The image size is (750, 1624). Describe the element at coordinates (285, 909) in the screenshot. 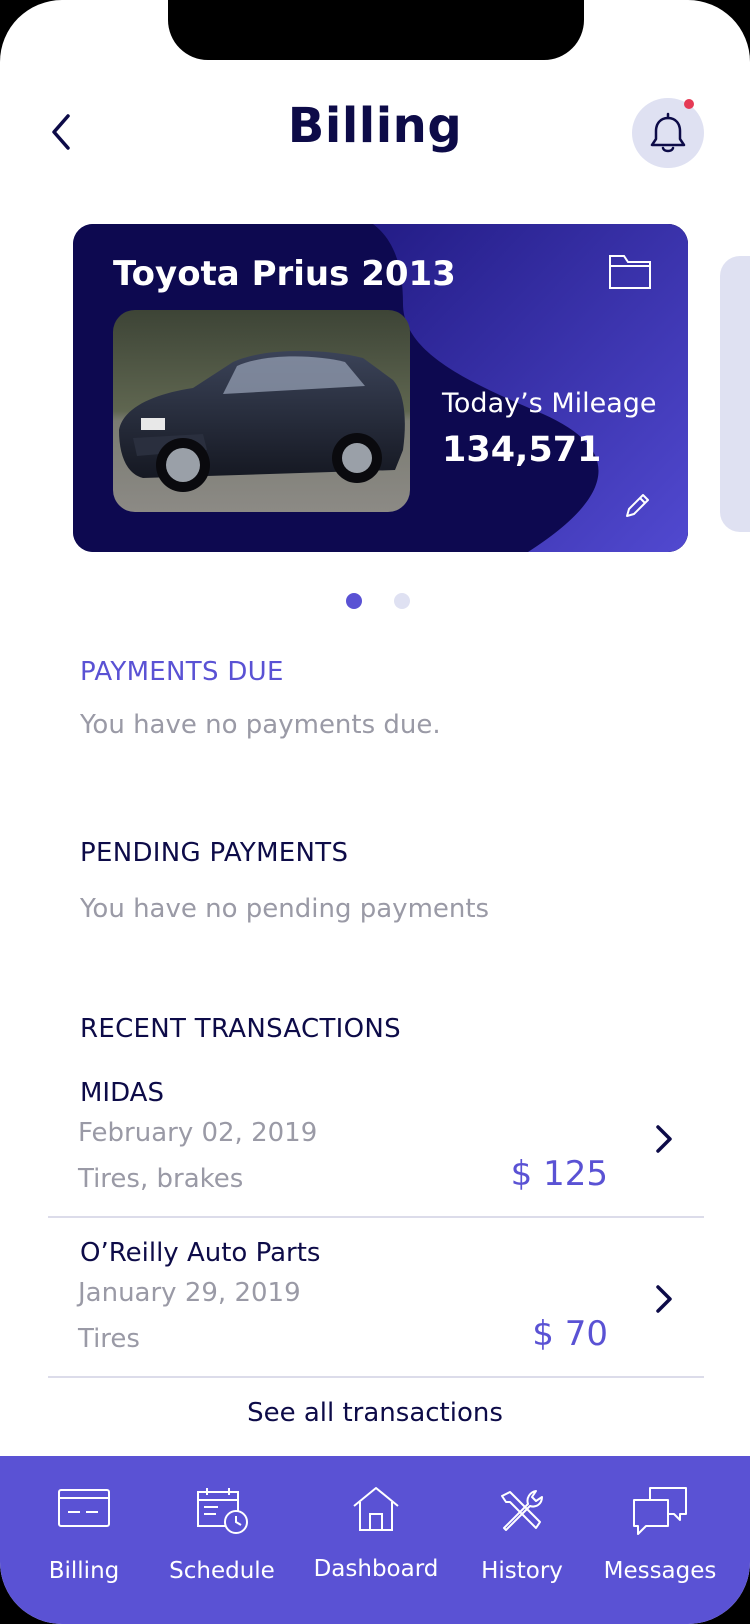

I see `pending-payments-message: You have no pending payments` at that location.